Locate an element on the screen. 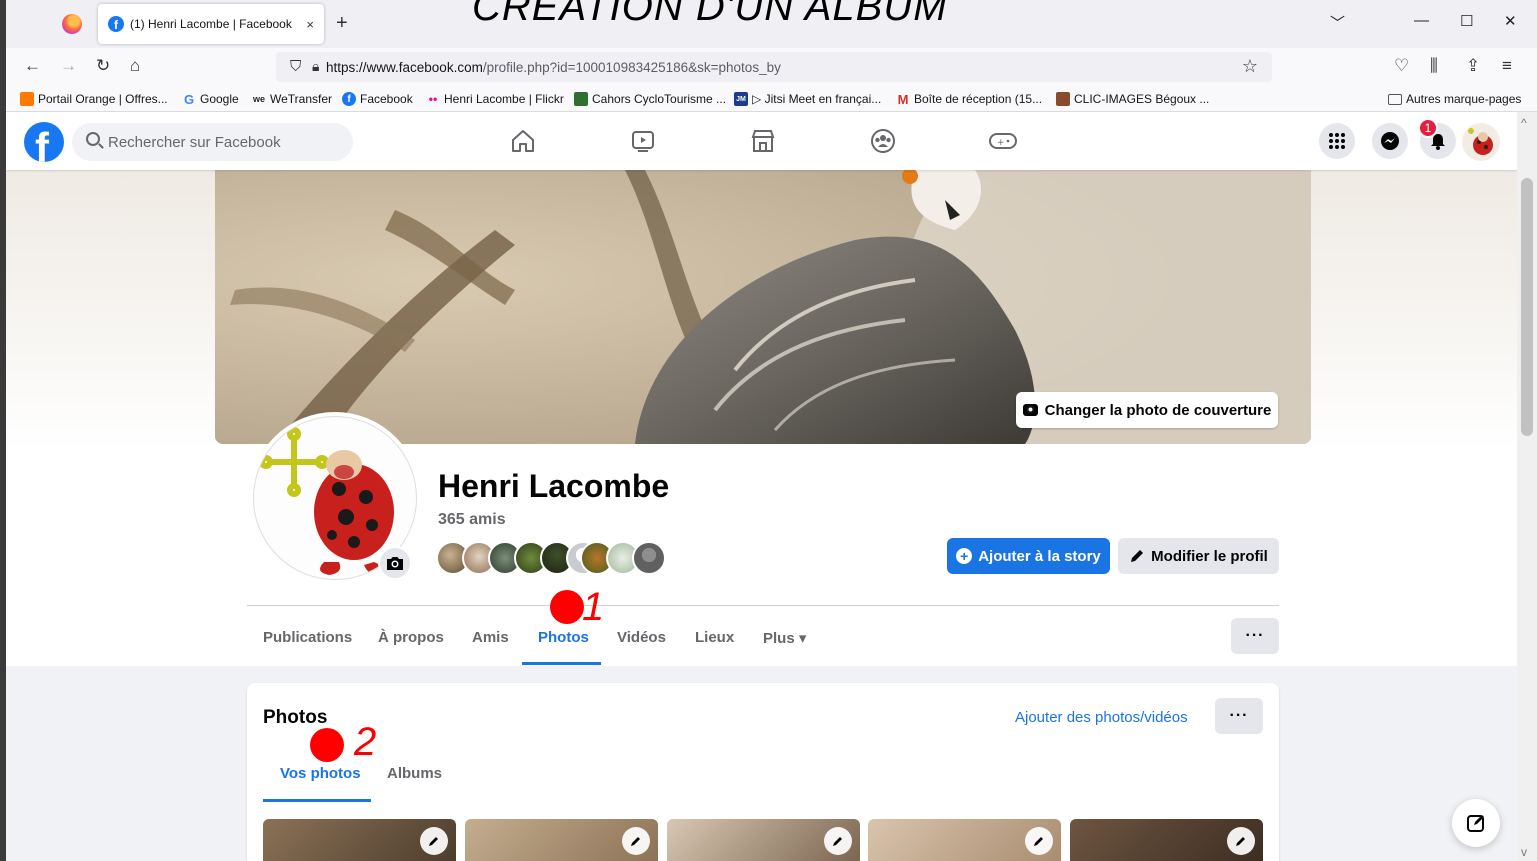  photos-section-title: Photos is located at coordinates (295, 717).